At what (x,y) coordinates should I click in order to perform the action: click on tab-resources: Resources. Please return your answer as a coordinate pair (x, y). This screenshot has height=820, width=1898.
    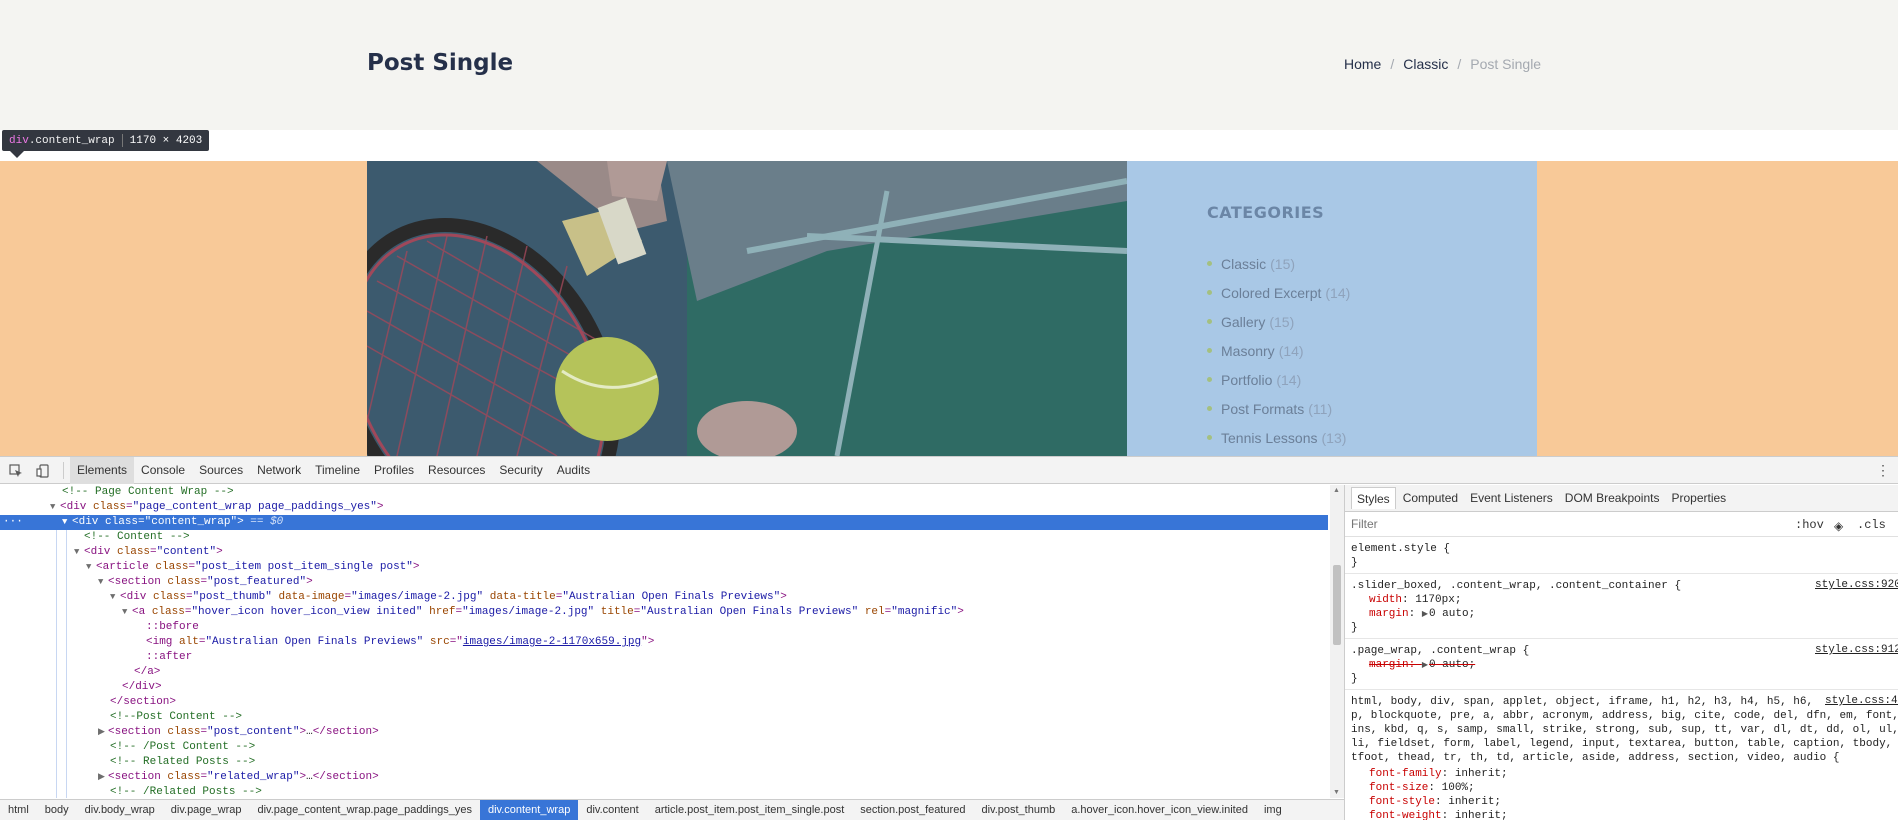
    Looking at the image, I should click on (456, 470).